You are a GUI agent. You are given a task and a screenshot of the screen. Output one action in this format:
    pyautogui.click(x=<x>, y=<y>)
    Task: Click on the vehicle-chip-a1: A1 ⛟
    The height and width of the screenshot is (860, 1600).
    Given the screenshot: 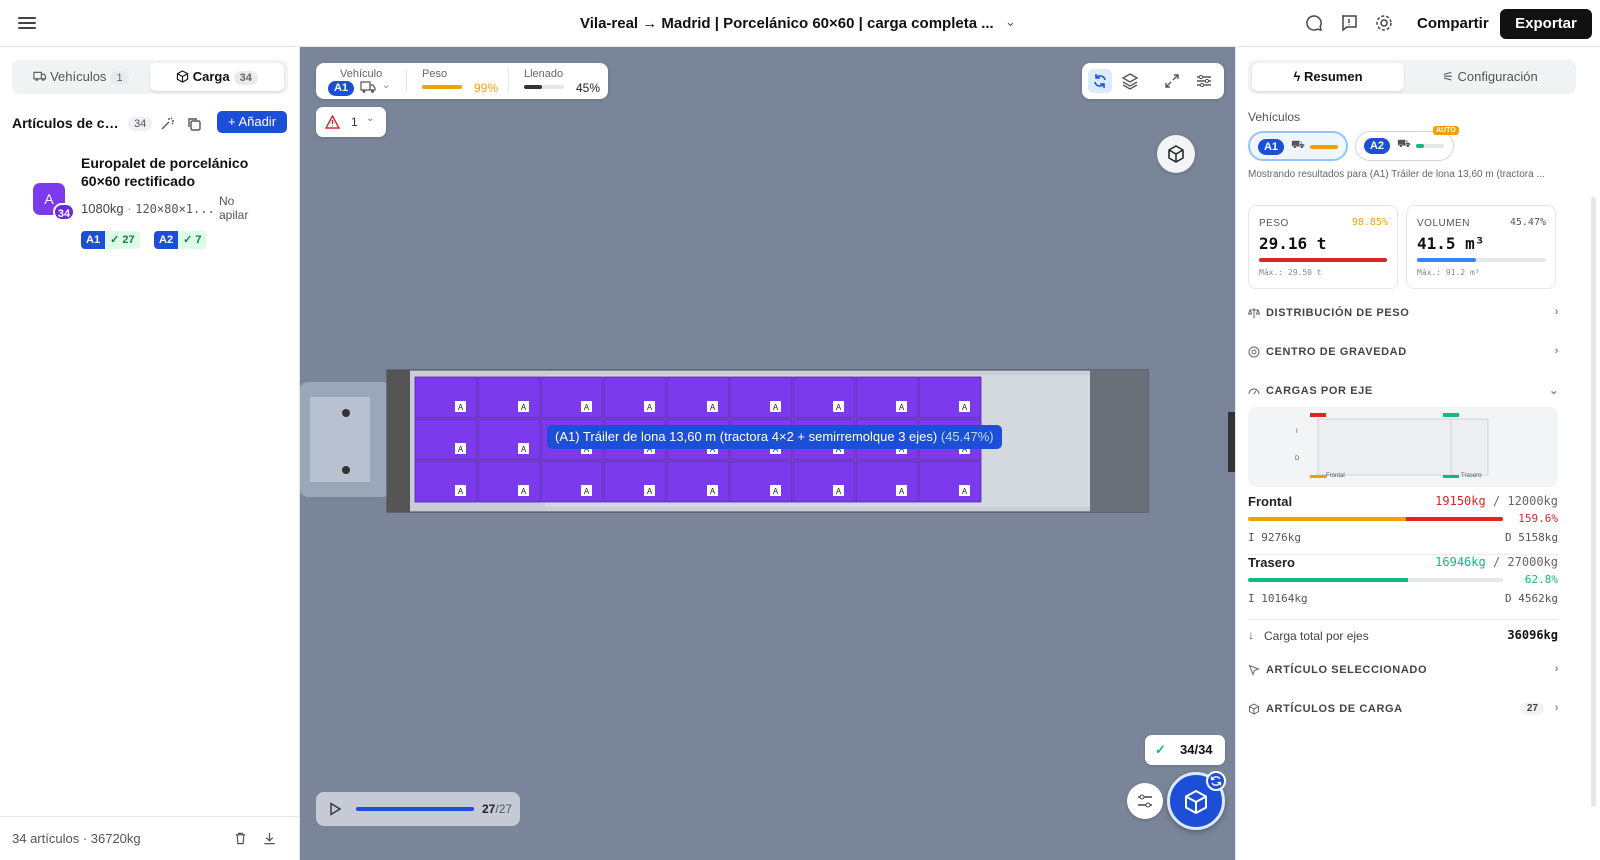 What is the action you would take?
    pyautogui.click(x=1298, y=146)
    